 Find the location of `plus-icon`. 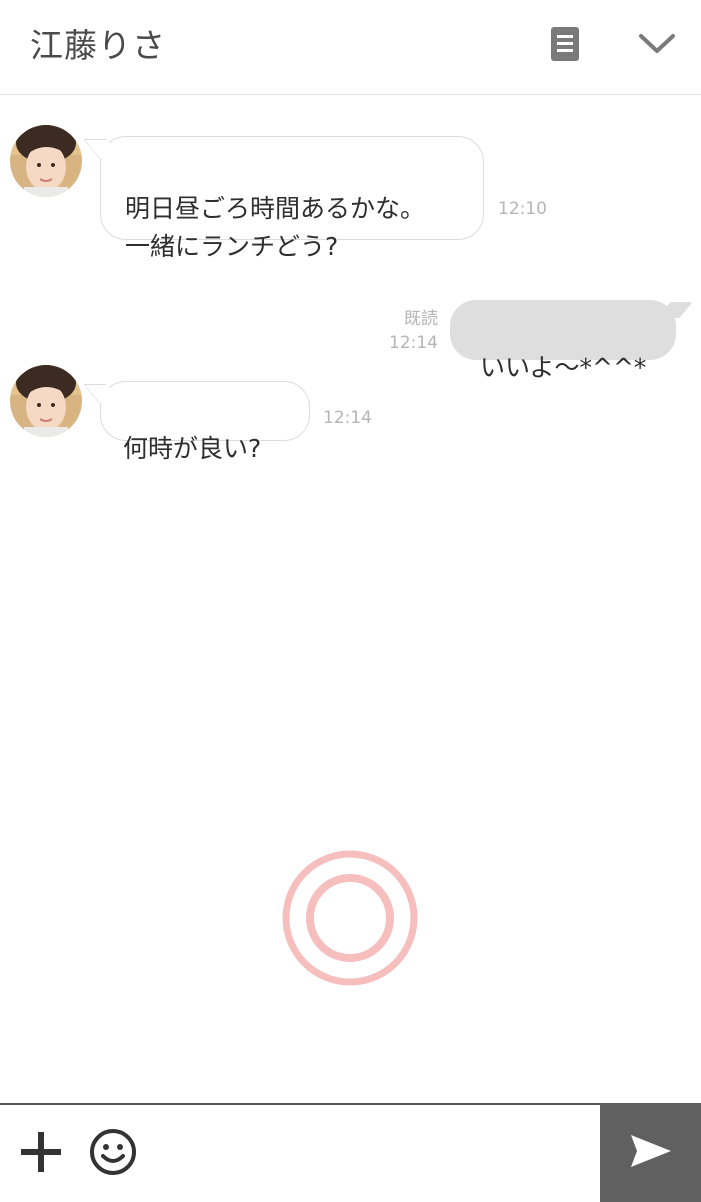

plus-icon is located at coordinates (41, 1154).